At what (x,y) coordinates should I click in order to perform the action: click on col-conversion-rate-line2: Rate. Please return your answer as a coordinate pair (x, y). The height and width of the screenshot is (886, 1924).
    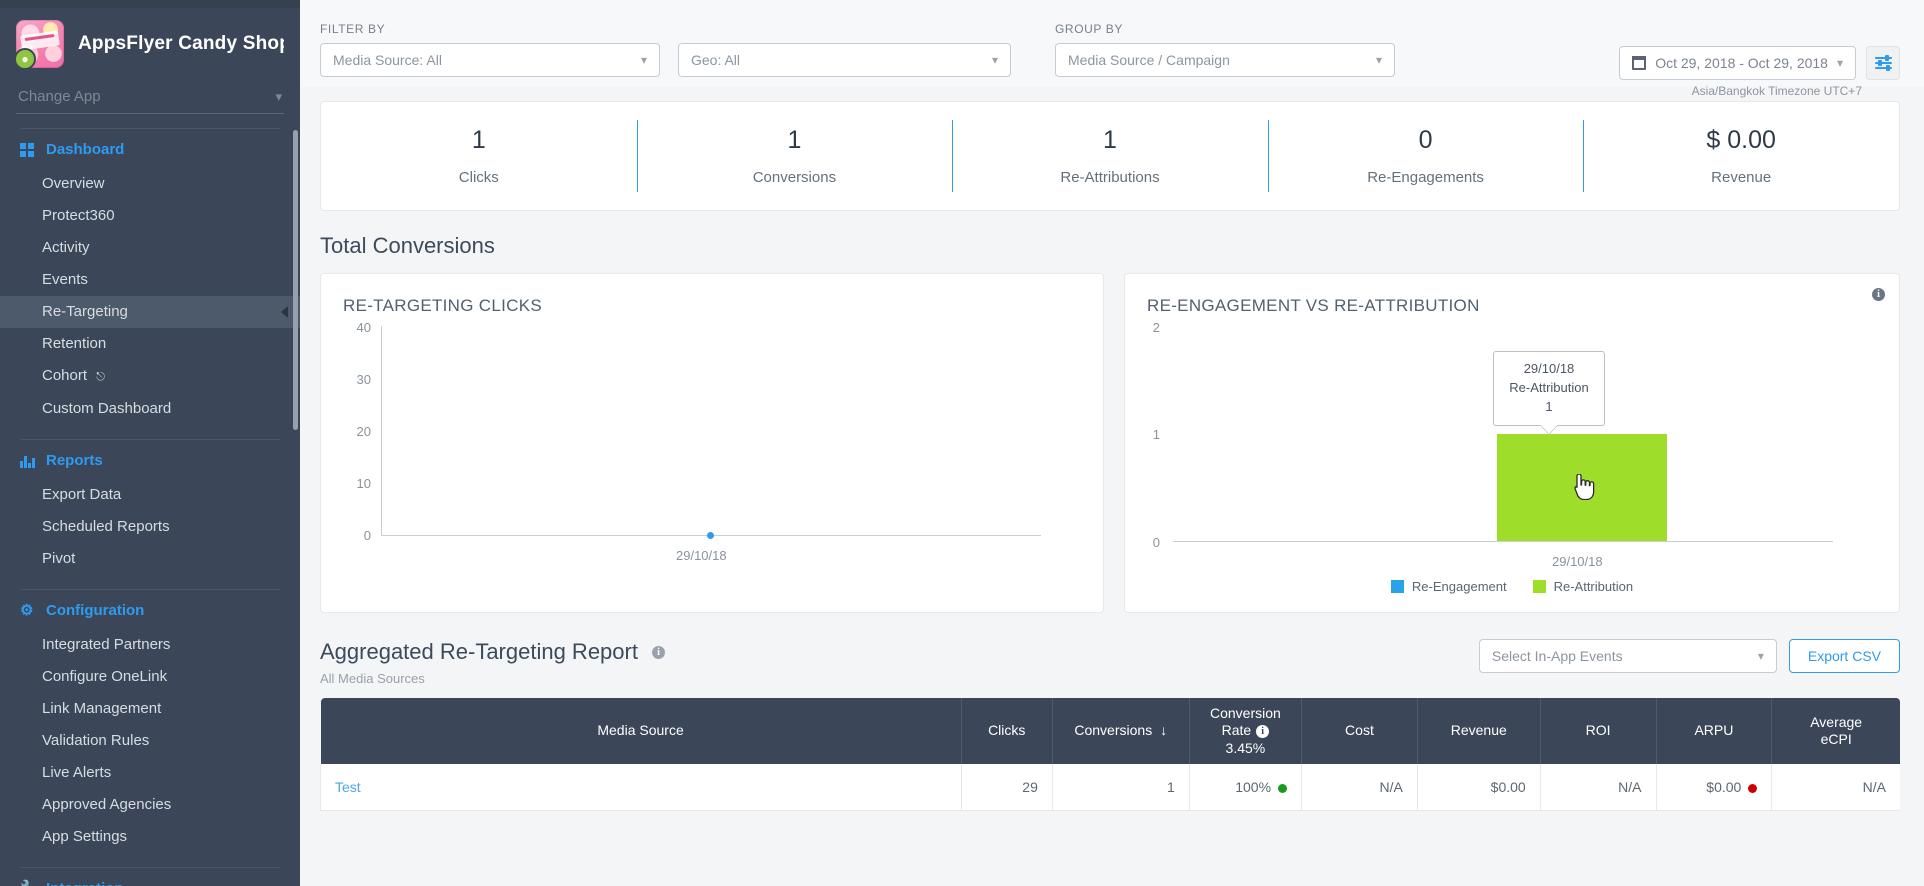
    Looking at the image, I should click on (1236, 730).